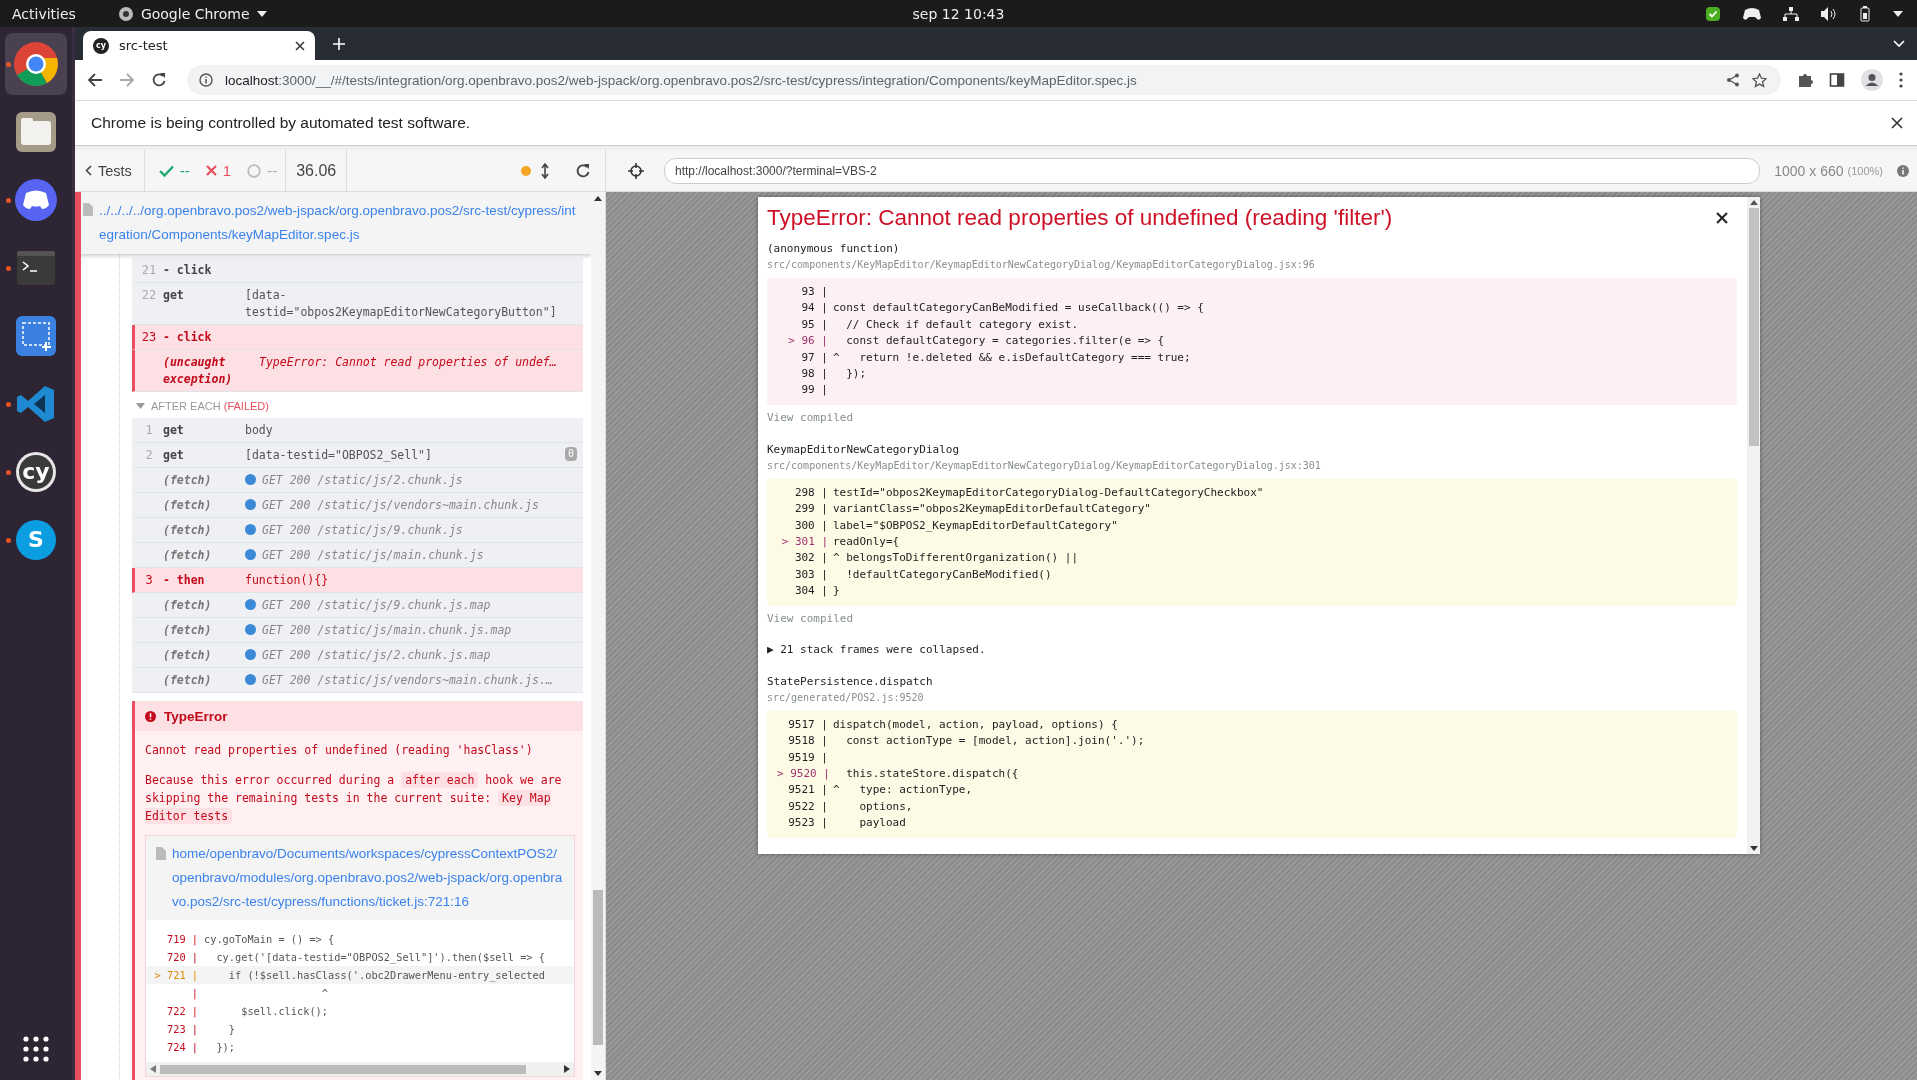 Image resolution: width=1917 pixels, height=1080 pixels. I want to click on shield-check-icon, so click(1713, 13).